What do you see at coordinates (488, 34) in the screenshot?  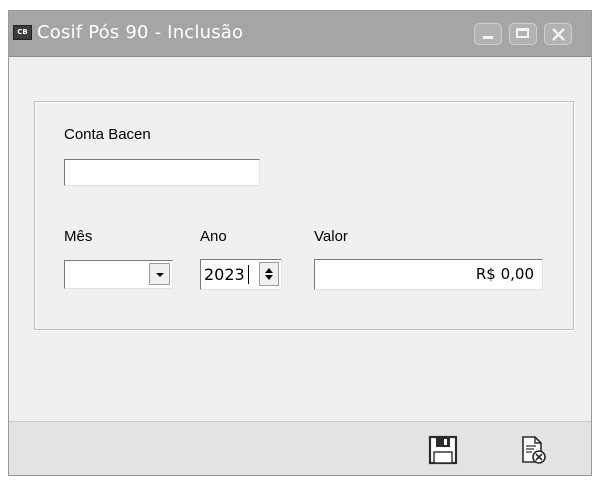 I see `minimize-button` at bounding box center [488, 34].